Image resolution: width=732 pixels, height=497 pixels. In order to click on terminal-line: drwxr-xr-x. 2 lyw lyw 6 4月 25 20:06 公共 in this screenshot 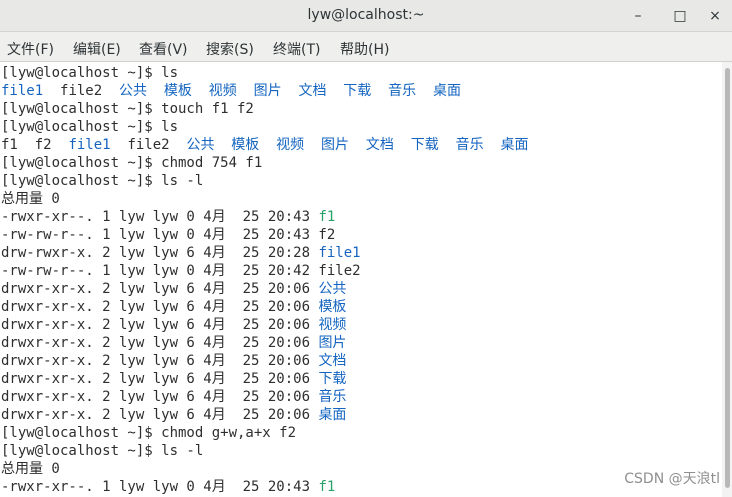, I will do `click(173, 289)`.